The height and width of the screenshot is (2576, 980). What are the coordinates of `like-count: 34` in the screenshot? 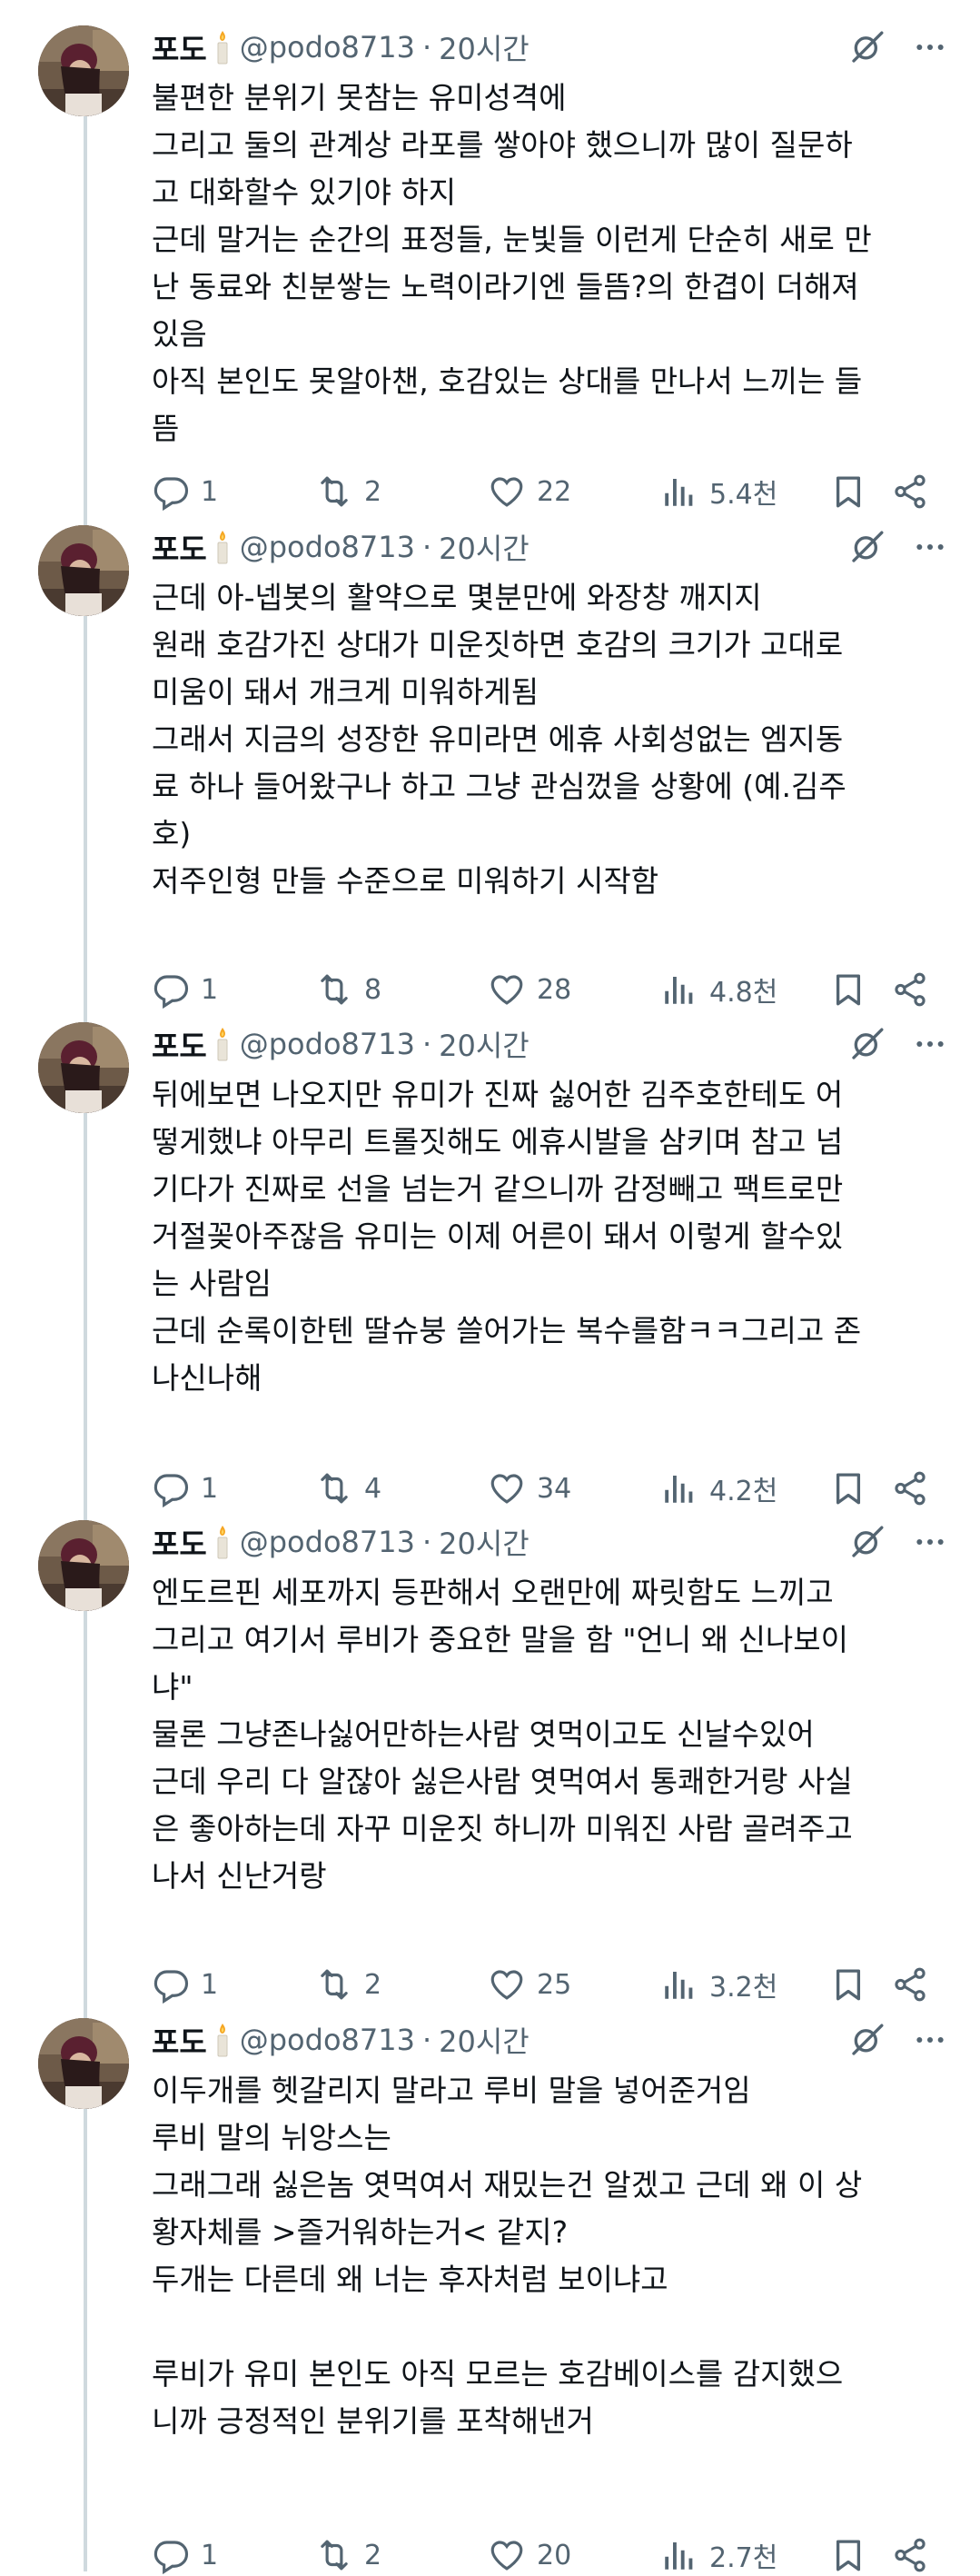 It's located at (554, 1489).